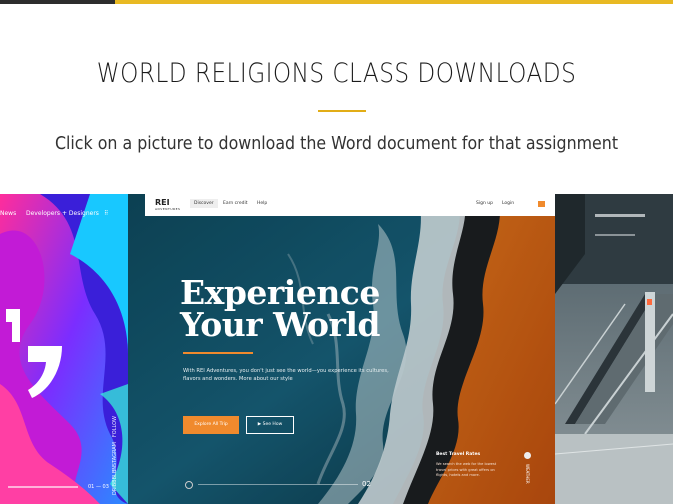 The image size is (673, 504). I want to click on left-progress-bar, so click(43, 487).